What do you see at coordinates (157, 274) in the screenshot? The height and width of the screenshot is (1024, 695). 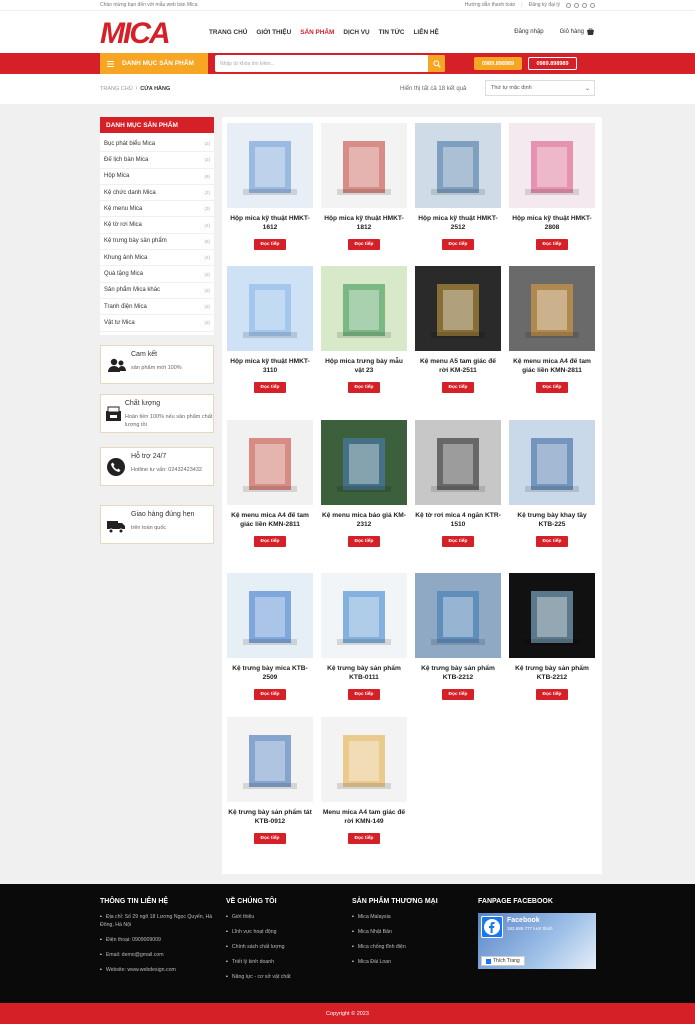 I see `sidebar-item: Quà tặng Mica (2)` at bounding box center [157, 274].